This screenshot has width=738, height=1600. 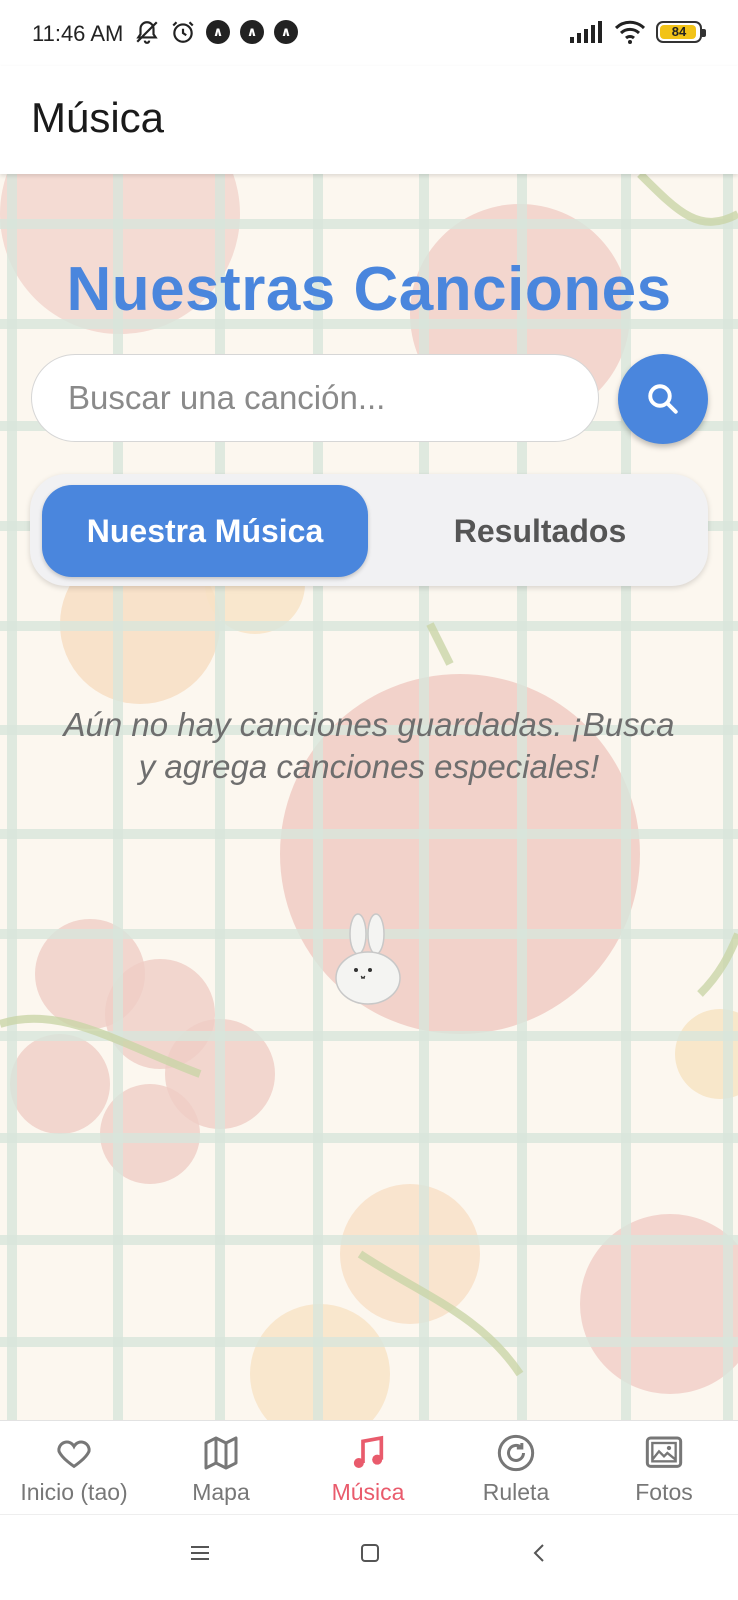 I want to click on menu-icon, so click(x=200, y=1553).